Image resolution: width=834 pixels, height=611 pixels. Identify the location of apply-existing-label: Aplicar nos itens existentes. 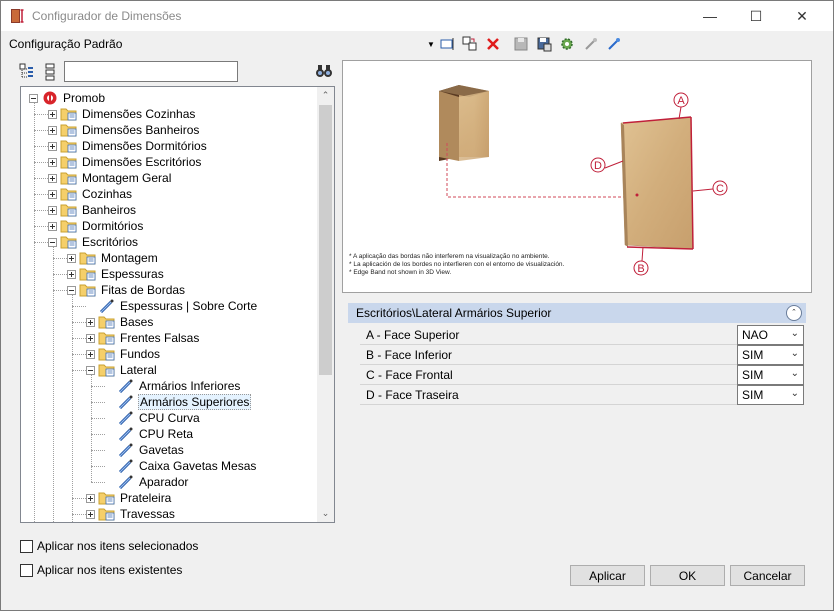
(110, 570).